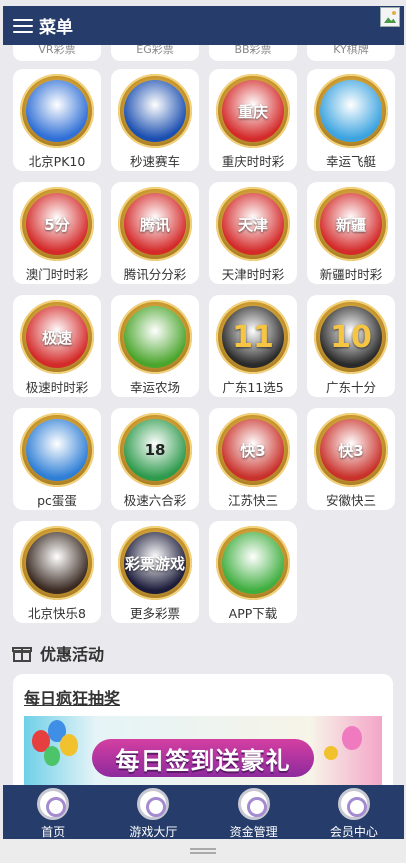 This screenshot has width=406, height=863. What do you see at coordinates (351, 274) in the screenshot?
I see `game-label: 新疆时时彩` at bounding box center [351, 274].